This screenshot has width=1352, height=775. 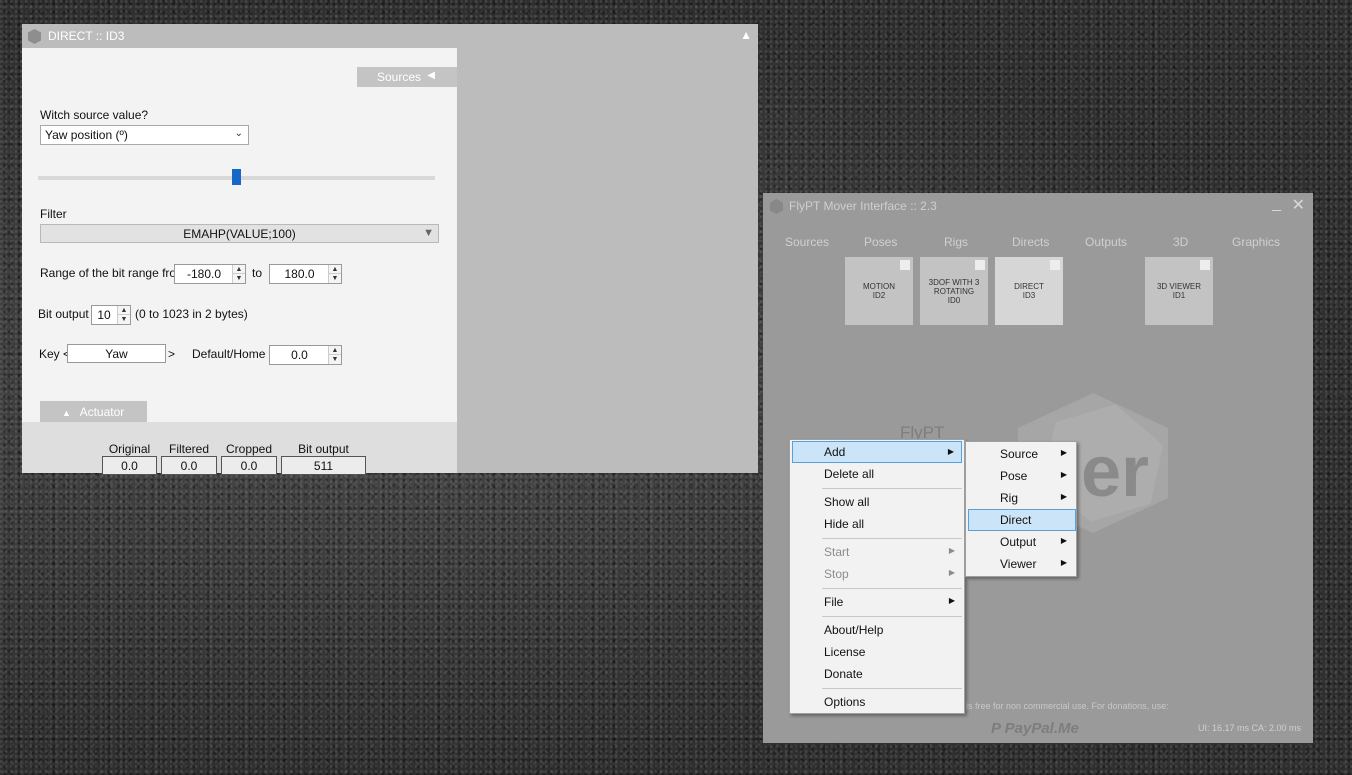 What do you see at coordinates (954, 291) in the screenshot?
I see `module-card-3dof: 3DOF WITH 3 ROTATING ID0` at bounding box center [954, 291].